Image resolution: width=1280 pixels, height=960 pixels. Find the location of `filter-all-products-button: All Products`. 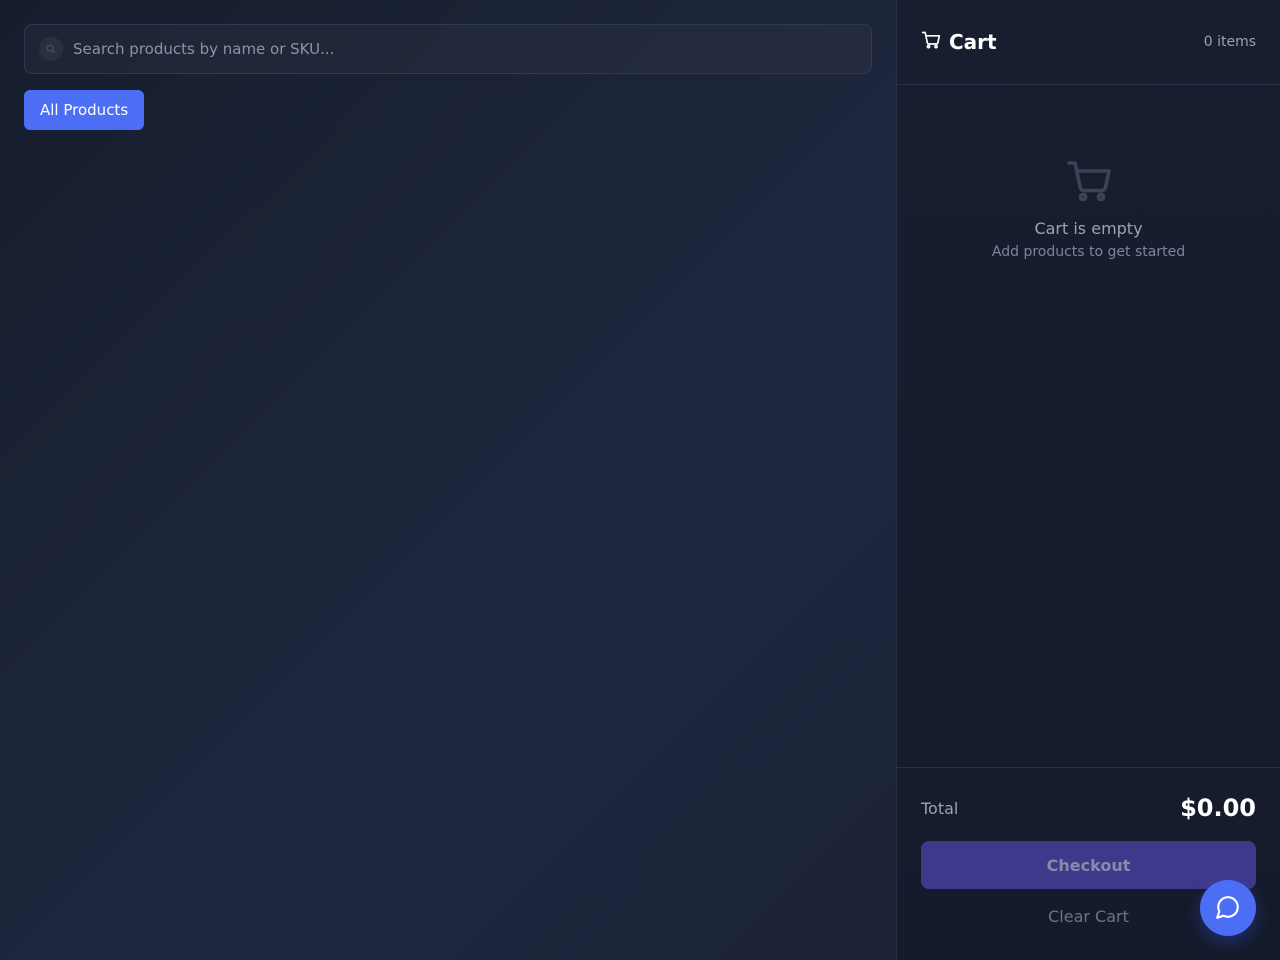

filter-all-products-button: All Products is located at coordinates (84, 110).